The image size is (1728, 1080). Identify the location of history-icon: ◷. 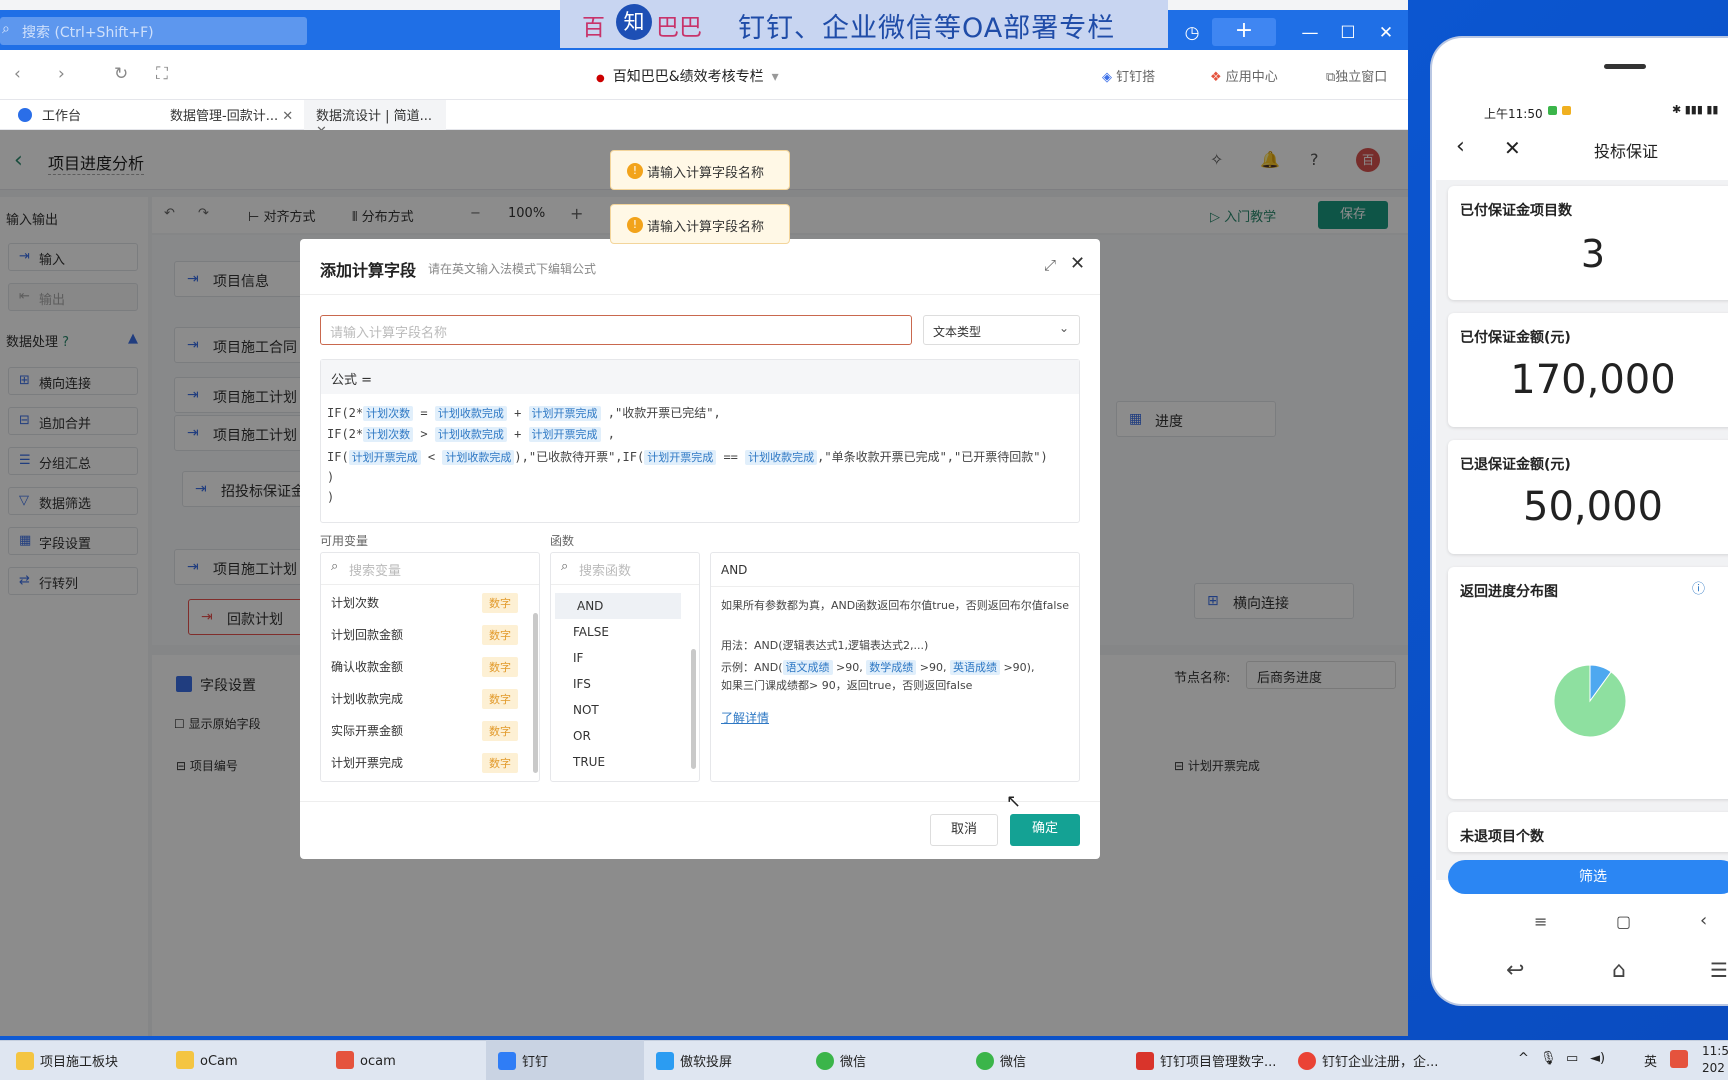
(1192, 34).